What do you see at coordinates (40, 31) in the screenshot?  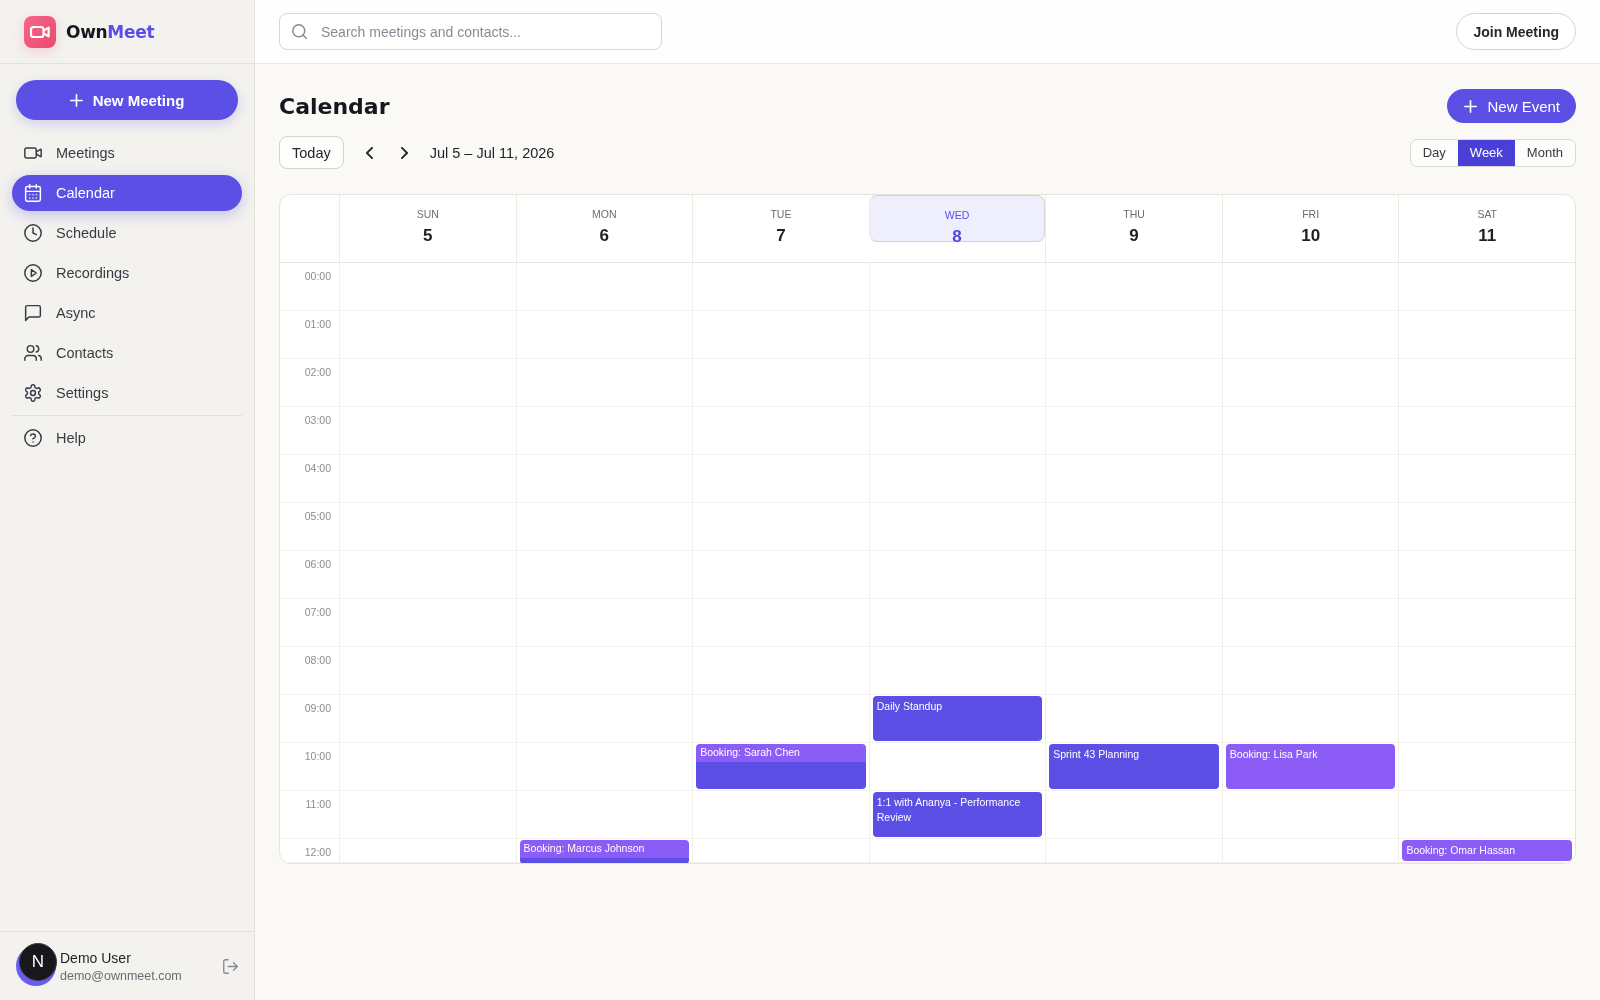 I see `app-logo-icon` at bounding box center [40, 31].